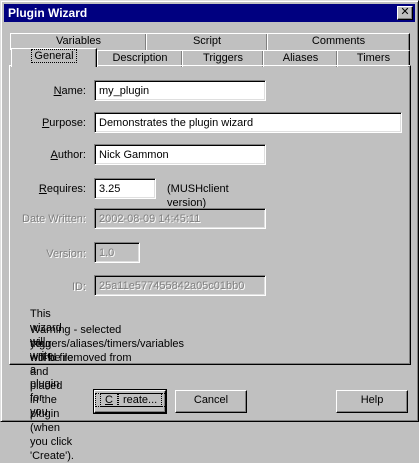 This screenshot has height=463, width=419. Describe the element at coordinates (73, 91) in the screenshot. I see `label-text: ame:` at that location.